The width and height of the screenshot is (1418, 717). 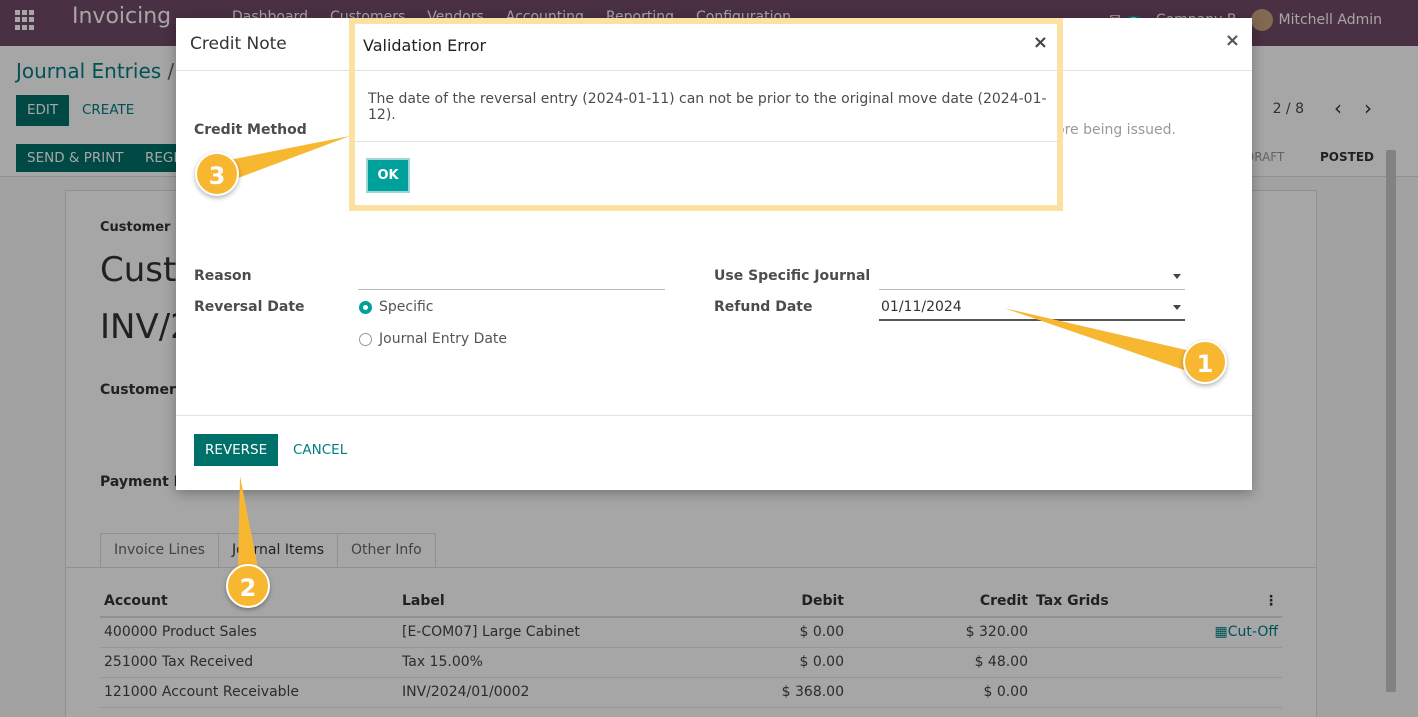 I want to click on radio-journal-entry-date: Journal Entry Date, so click(x=433, y=339).